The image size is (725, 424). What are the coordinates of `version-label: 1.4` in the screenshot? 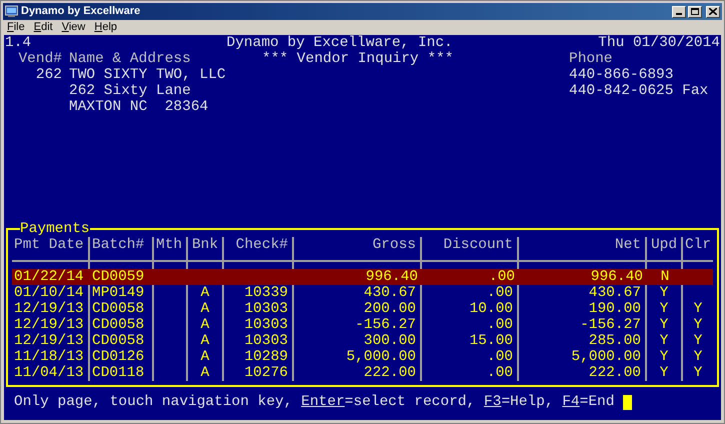 It's located at (18, 43).